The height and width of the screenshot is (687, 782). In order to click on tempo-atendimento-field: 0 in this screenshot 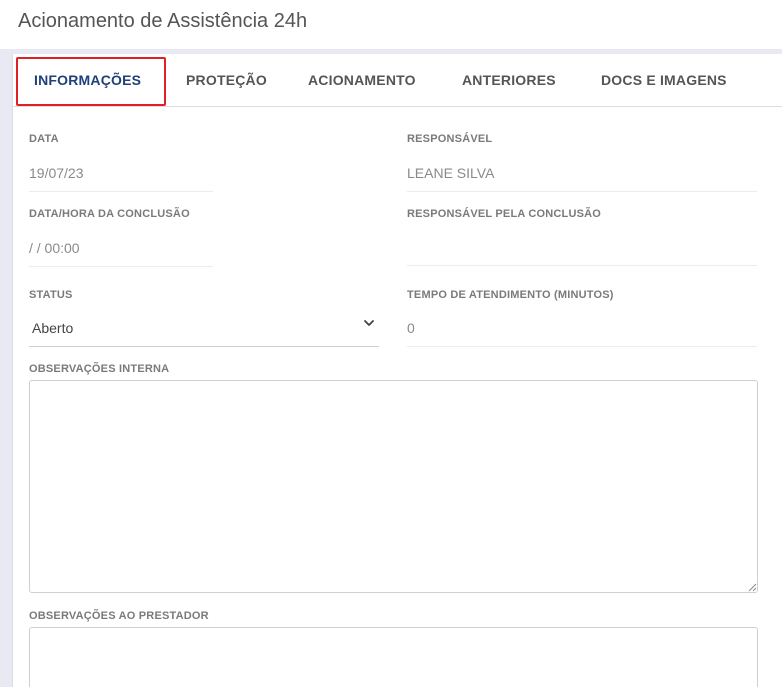, I will do `click(411, 328)`.